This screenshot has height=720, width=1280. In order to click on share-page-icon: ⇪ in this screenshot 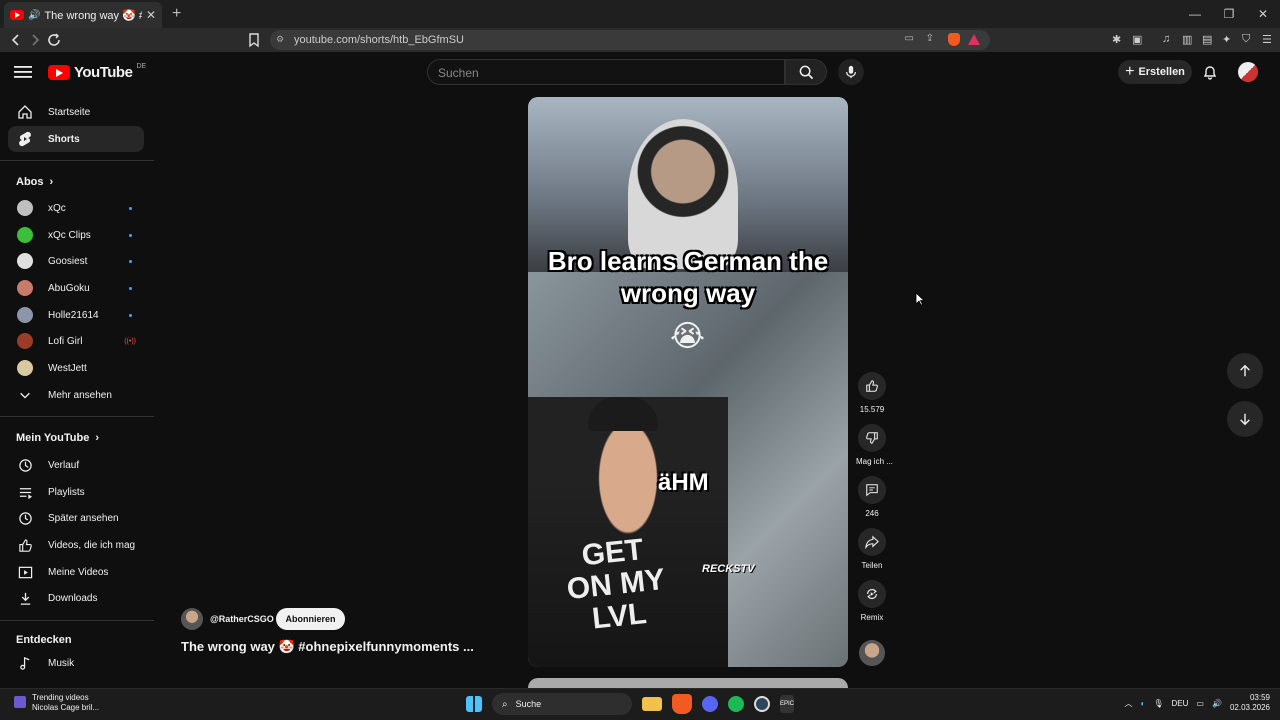, I will do `click(930, 38)`.